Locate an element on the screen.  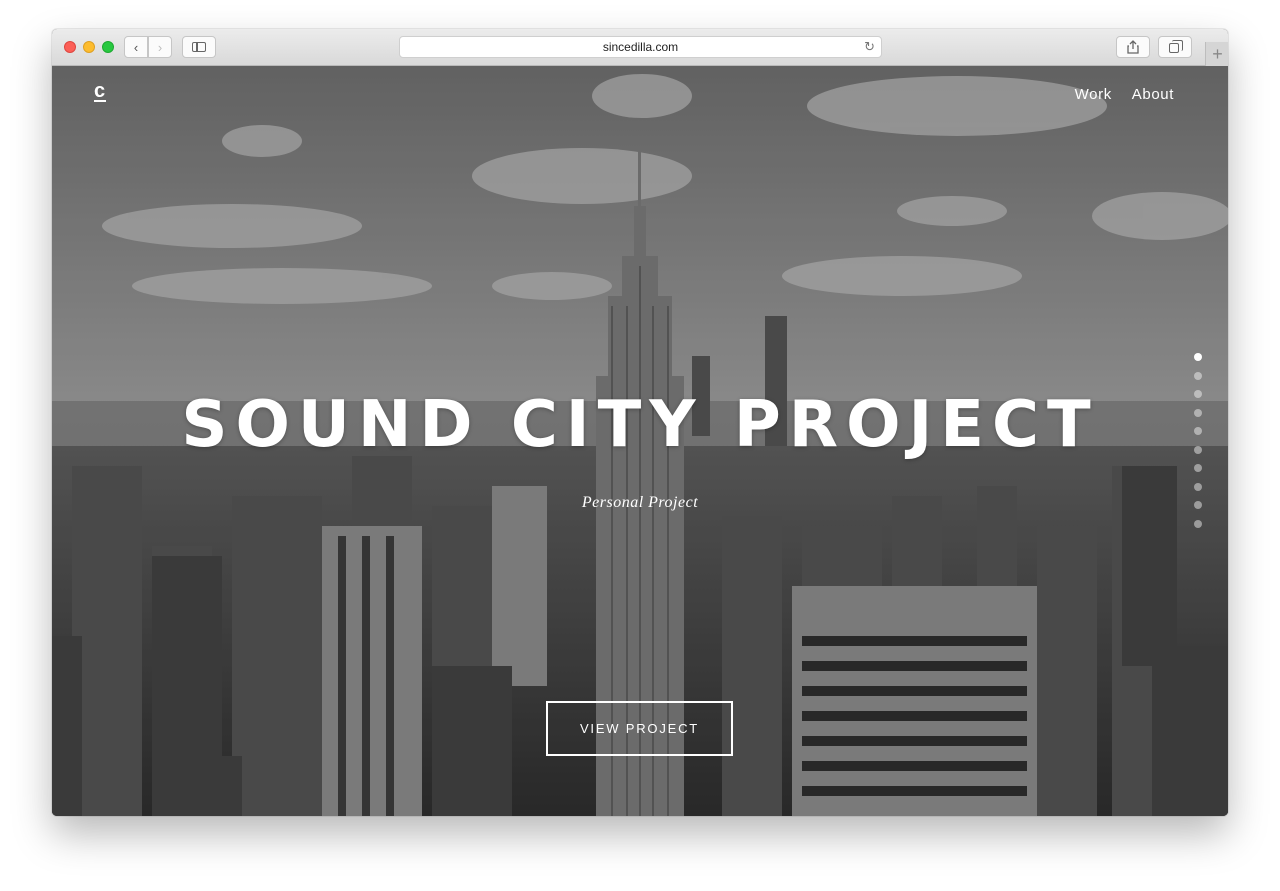
zoom-window-button is located at coordinates (108, 47).